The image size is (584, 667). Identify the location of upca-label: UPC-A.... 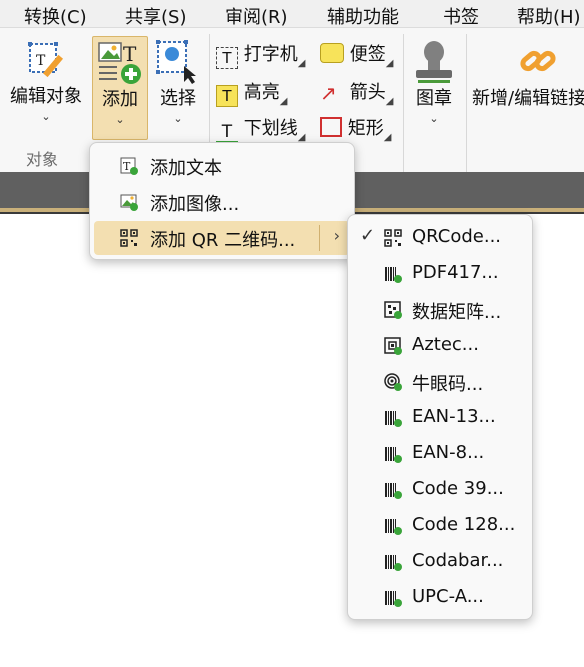
(448, 596).